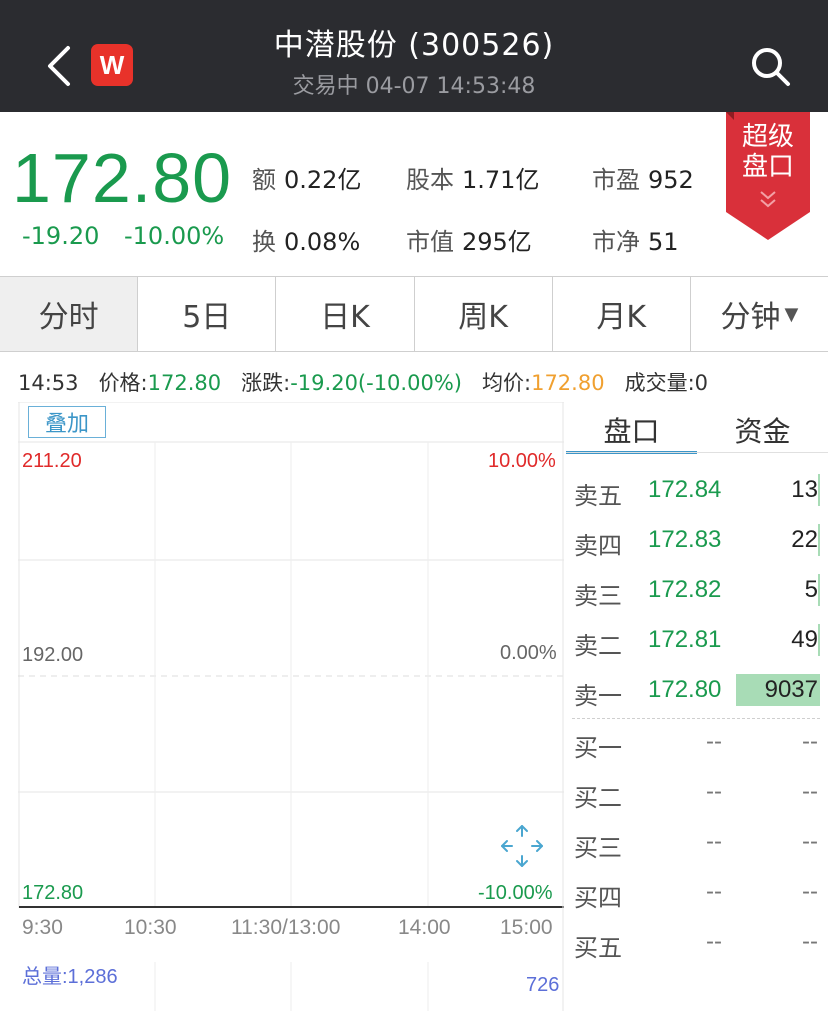  What do you see at coordinates (598, 646) in the screenshot?
I see `ask-label: 卖二` at bounding box center [598, 646].